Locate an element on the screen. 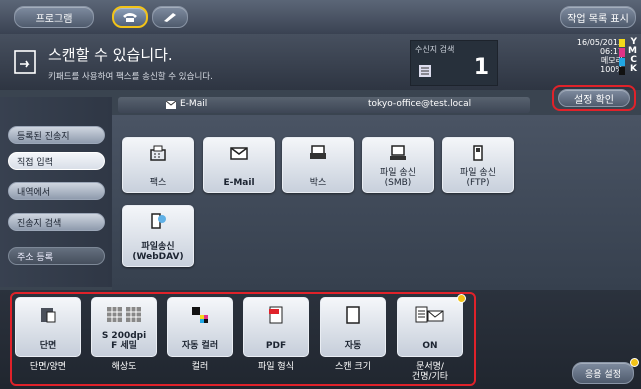 The width and height of the screenshot is (641, 389). box-tile: 박스 is located at coordinates (318, 165).